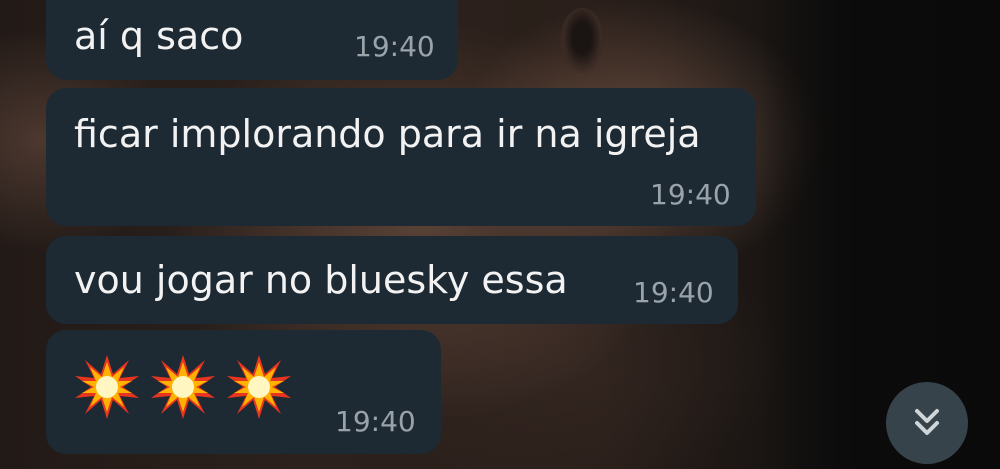 The width and height of the screenshot is (1000, 469). I want to click on wallpaper-eye-detail, so click(582, 41).